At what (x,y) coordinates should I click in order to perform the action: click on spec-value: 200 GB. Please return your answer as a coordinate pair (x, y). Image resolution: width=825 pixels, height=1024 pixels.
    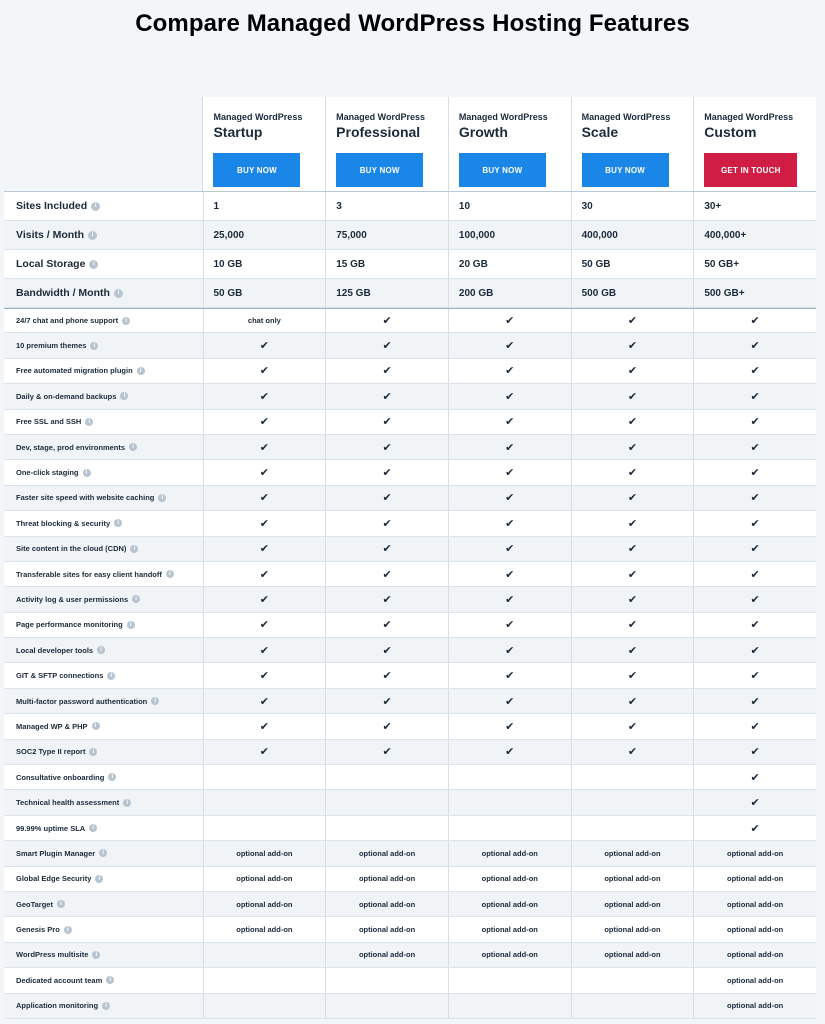
    Looking at the image, I should click on (509, 293).